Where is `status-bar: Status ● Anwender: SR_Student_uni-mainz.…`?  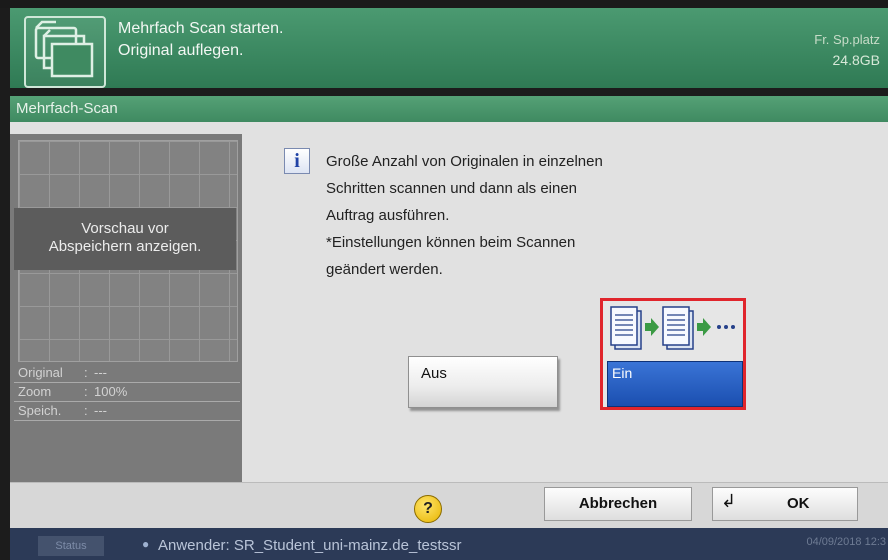 status-bar: Status ● Anwender: SR_Student_uni-mainz.… is located at coordinates (449, 544).